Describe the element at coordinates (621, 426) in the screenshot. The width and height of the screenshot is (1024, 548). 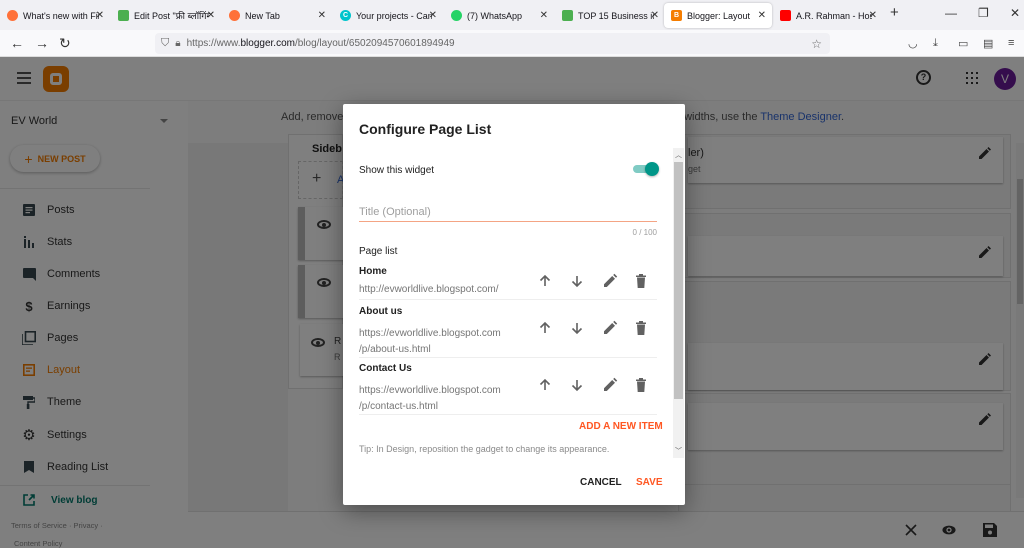
I see `add-new-item-button: ADD A NEW ITEM` at that location.